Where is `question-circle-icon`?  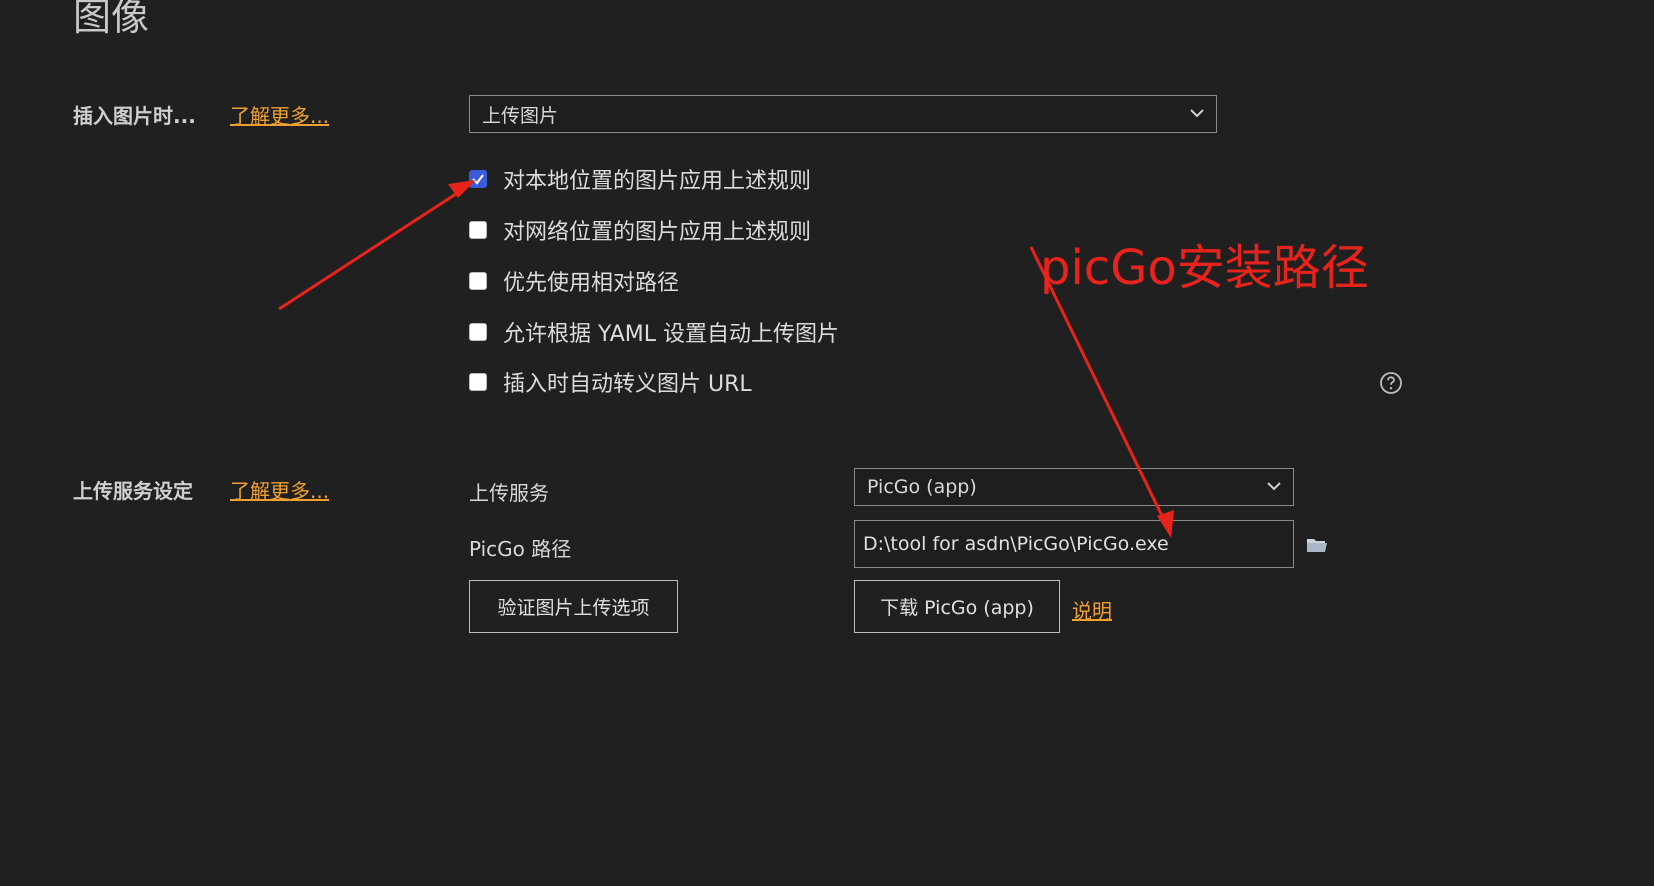 question-circle-icon is located at coordinates (1391, 383).